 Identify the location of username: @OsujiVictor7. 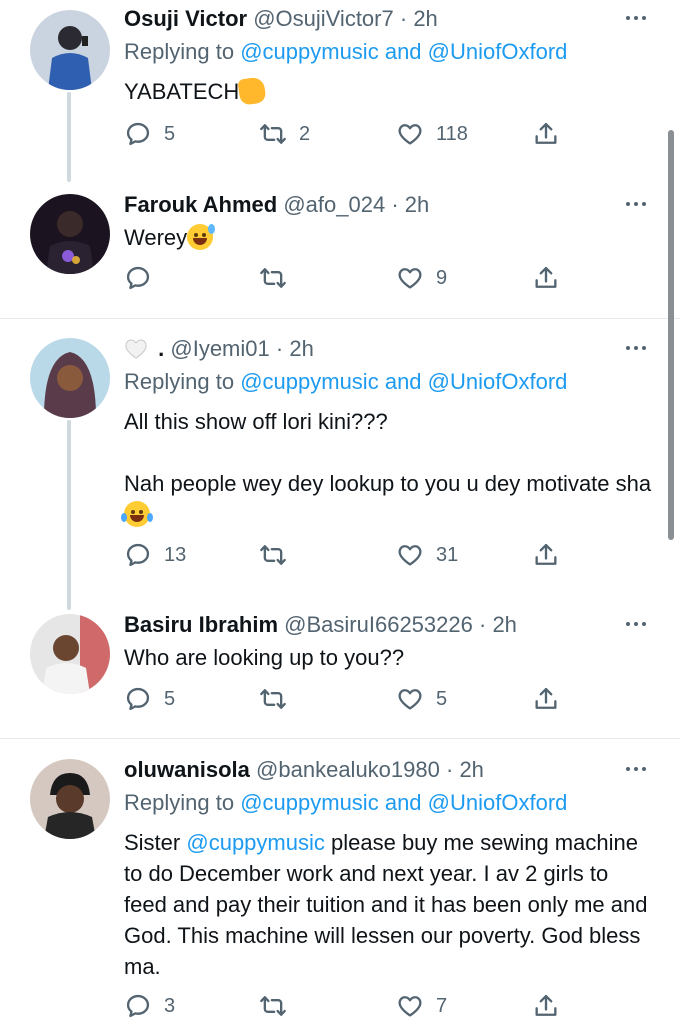
(323, 18).